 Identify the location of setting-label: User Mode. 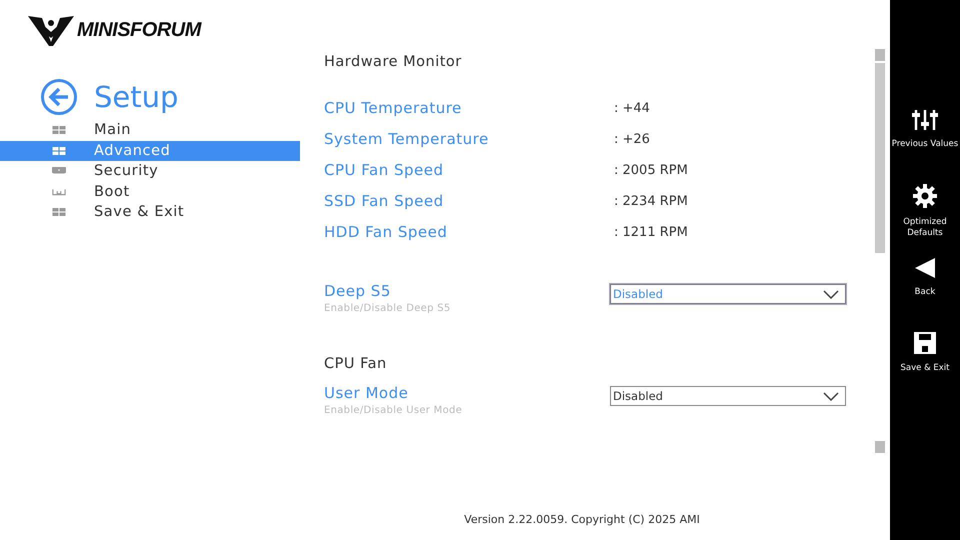
(367, 393).